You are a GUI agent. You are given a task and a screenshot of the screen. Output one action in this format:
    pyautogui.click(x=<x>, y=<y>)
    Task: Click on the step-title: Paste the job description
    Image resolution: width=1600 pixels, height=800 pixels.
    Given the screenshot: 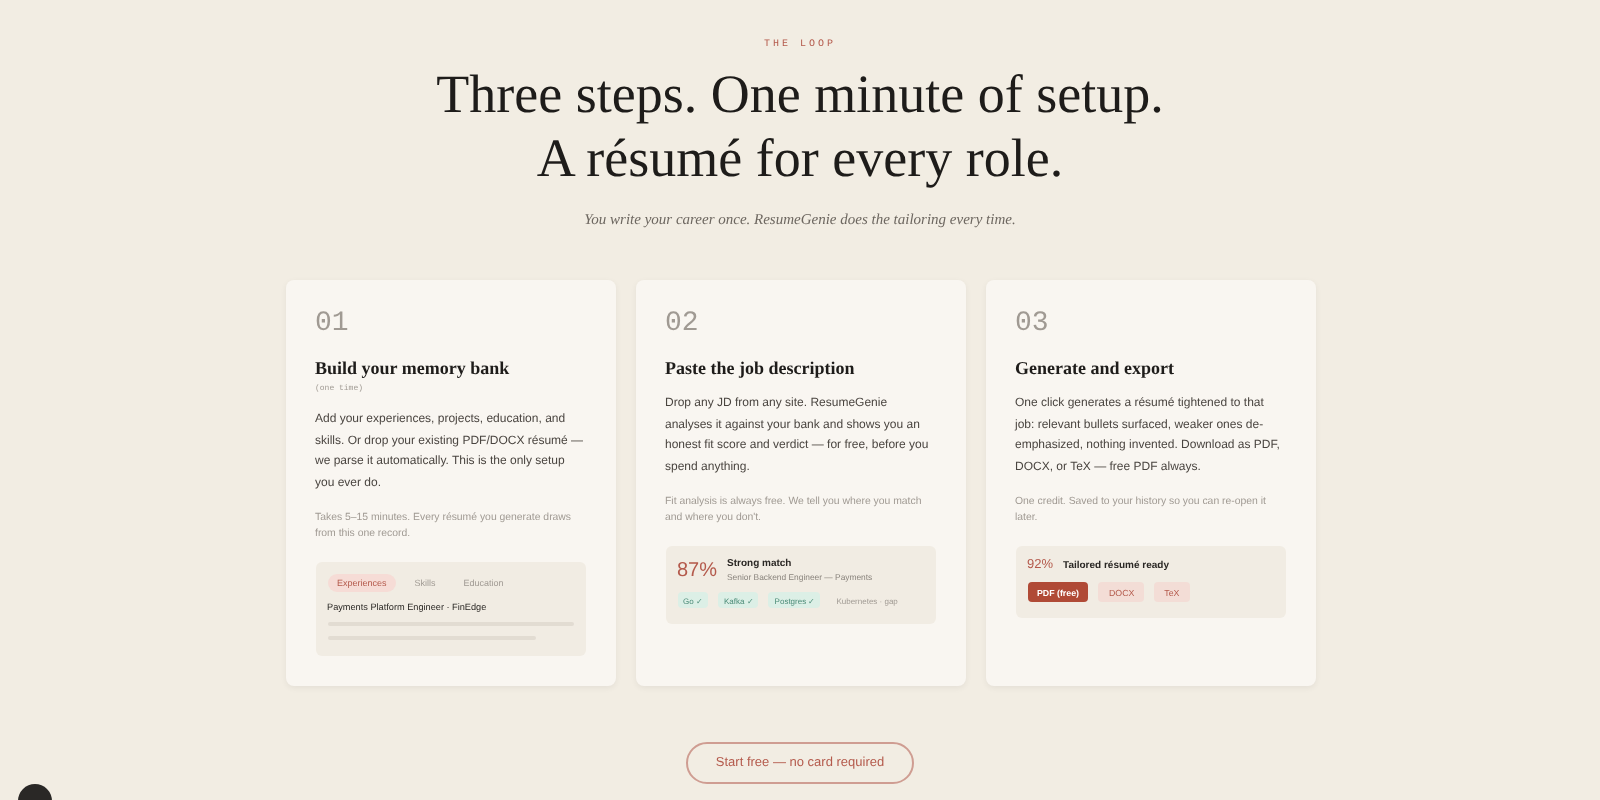 What is the action you would take?
    pyautogui.click(x=761, y=368)
    